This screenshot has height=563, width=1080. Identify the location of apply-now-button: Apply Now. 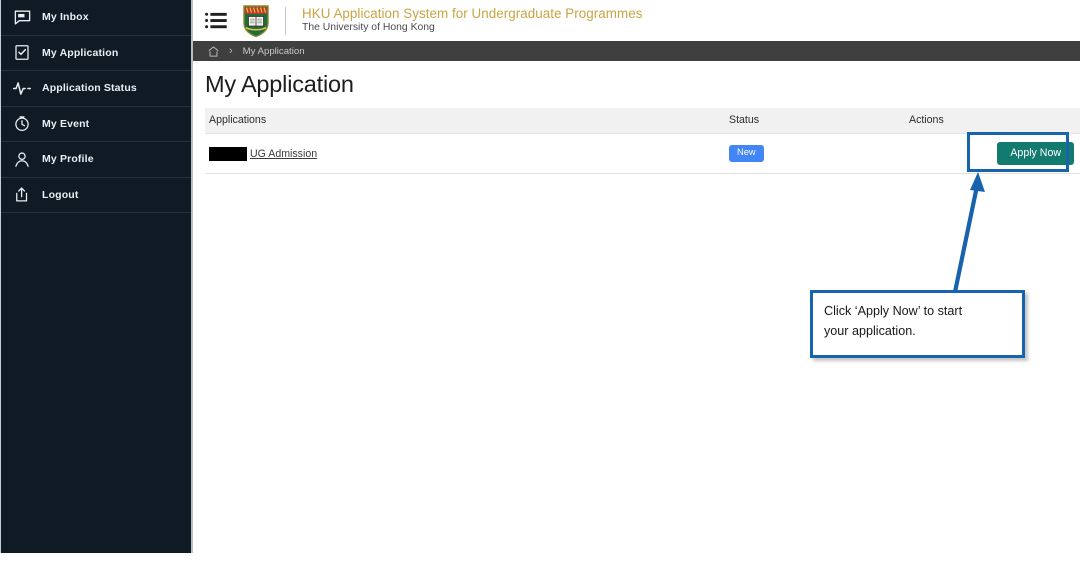
(1035, 153).